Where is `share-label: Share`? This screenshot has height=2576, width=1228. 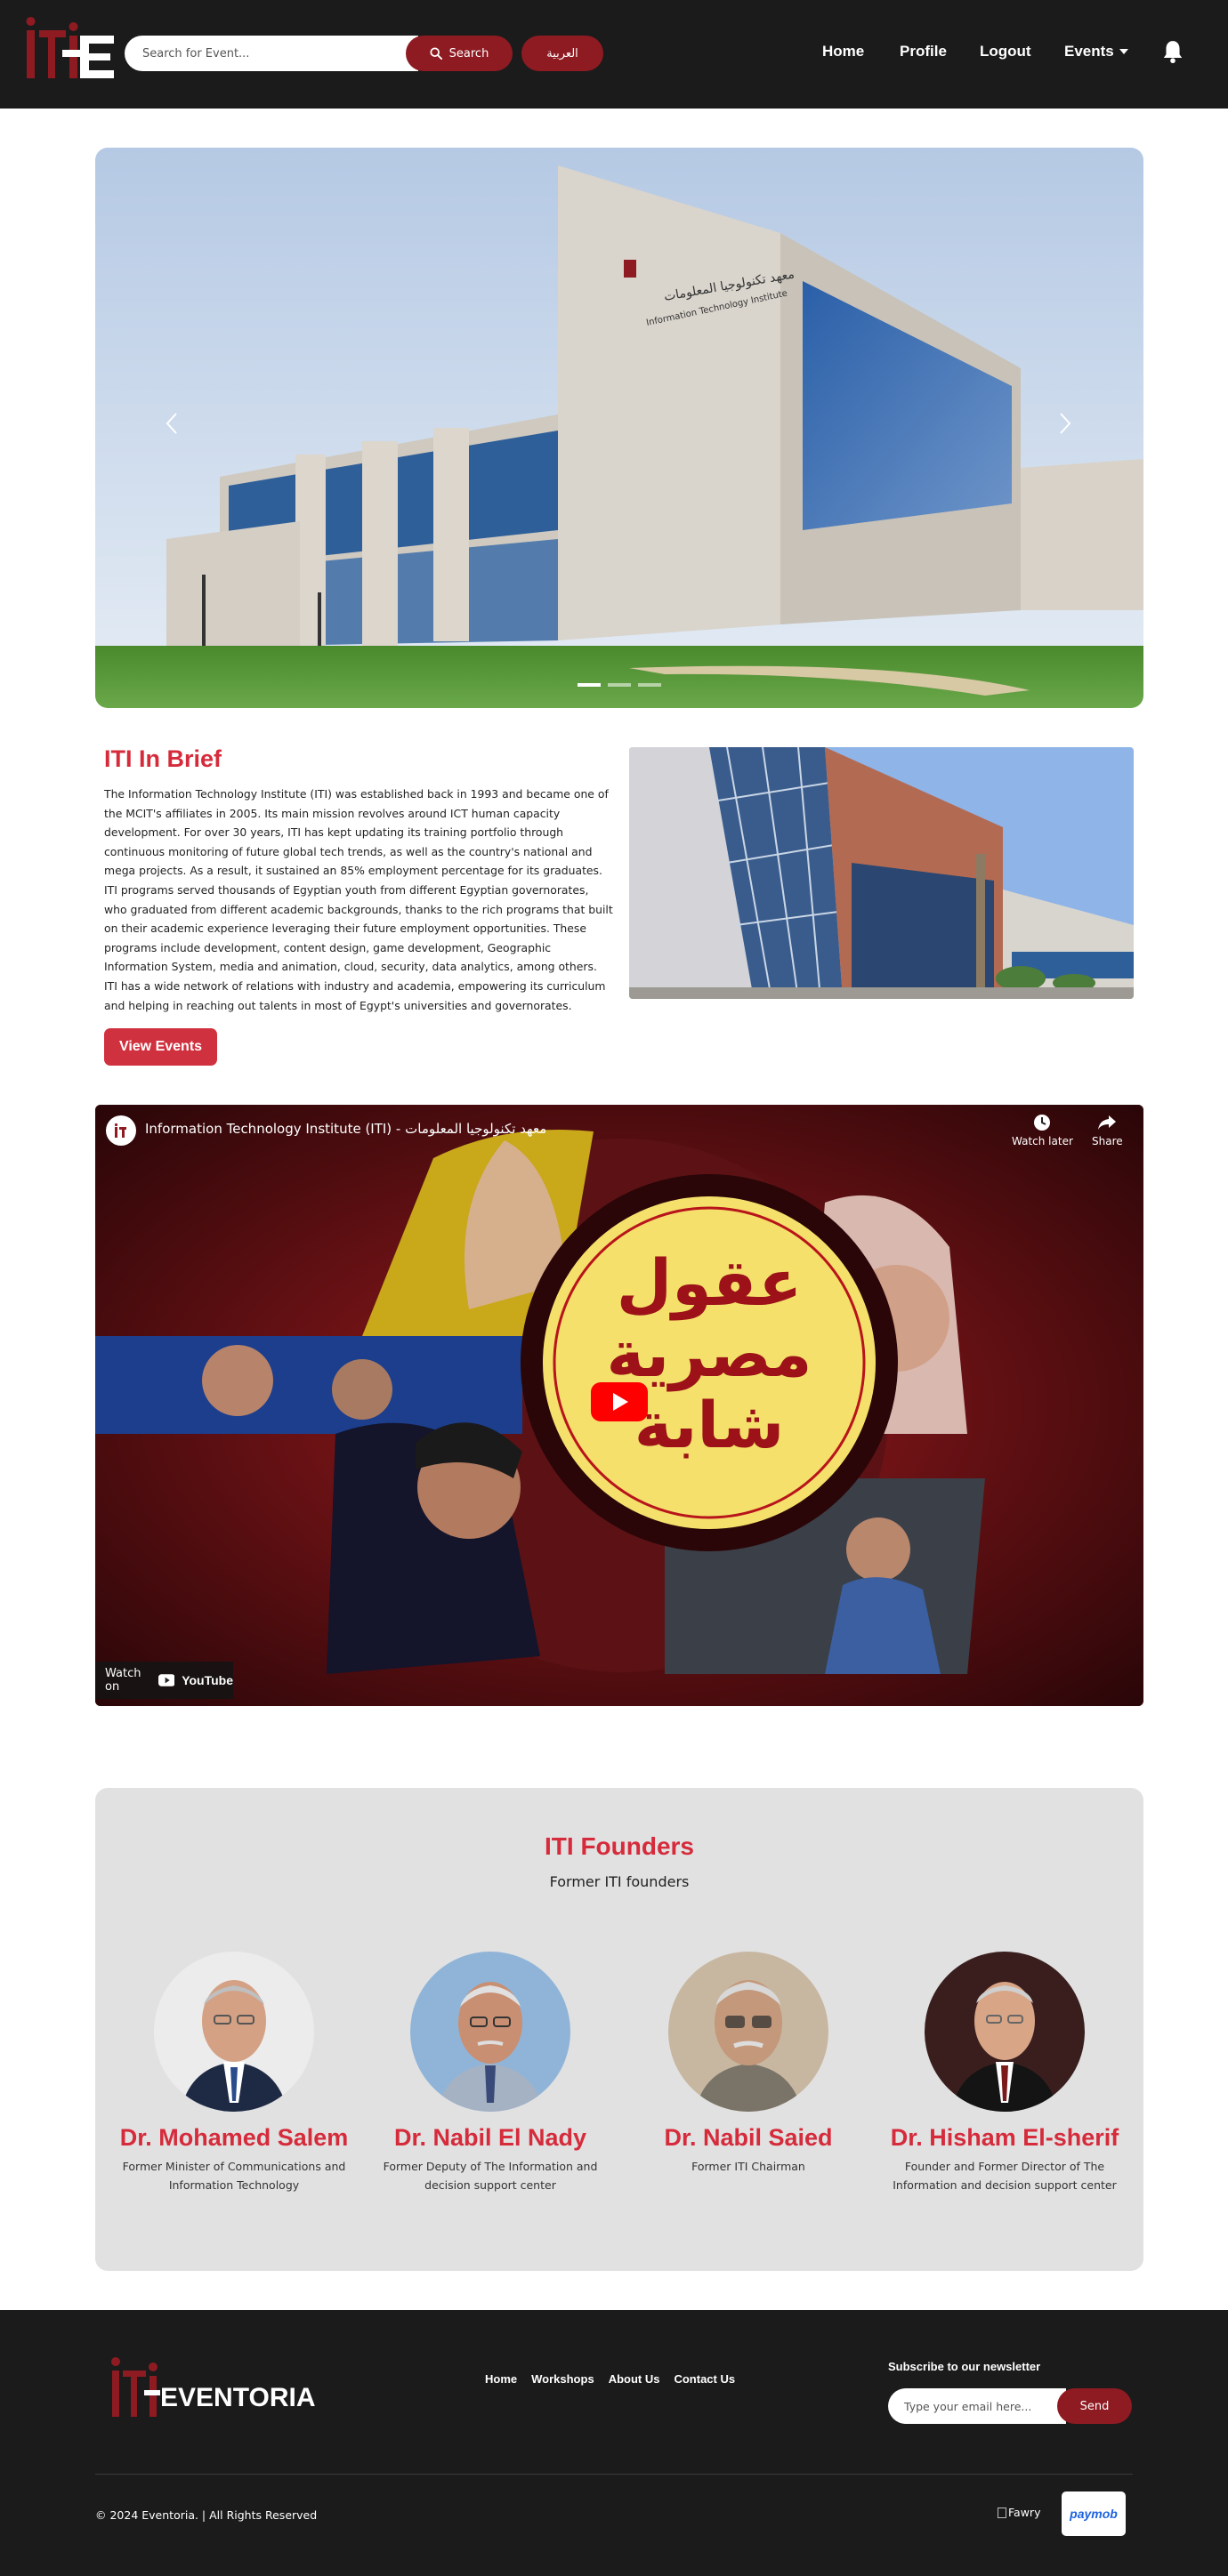 share-label: Share is located at coordinates (1107, 1141).